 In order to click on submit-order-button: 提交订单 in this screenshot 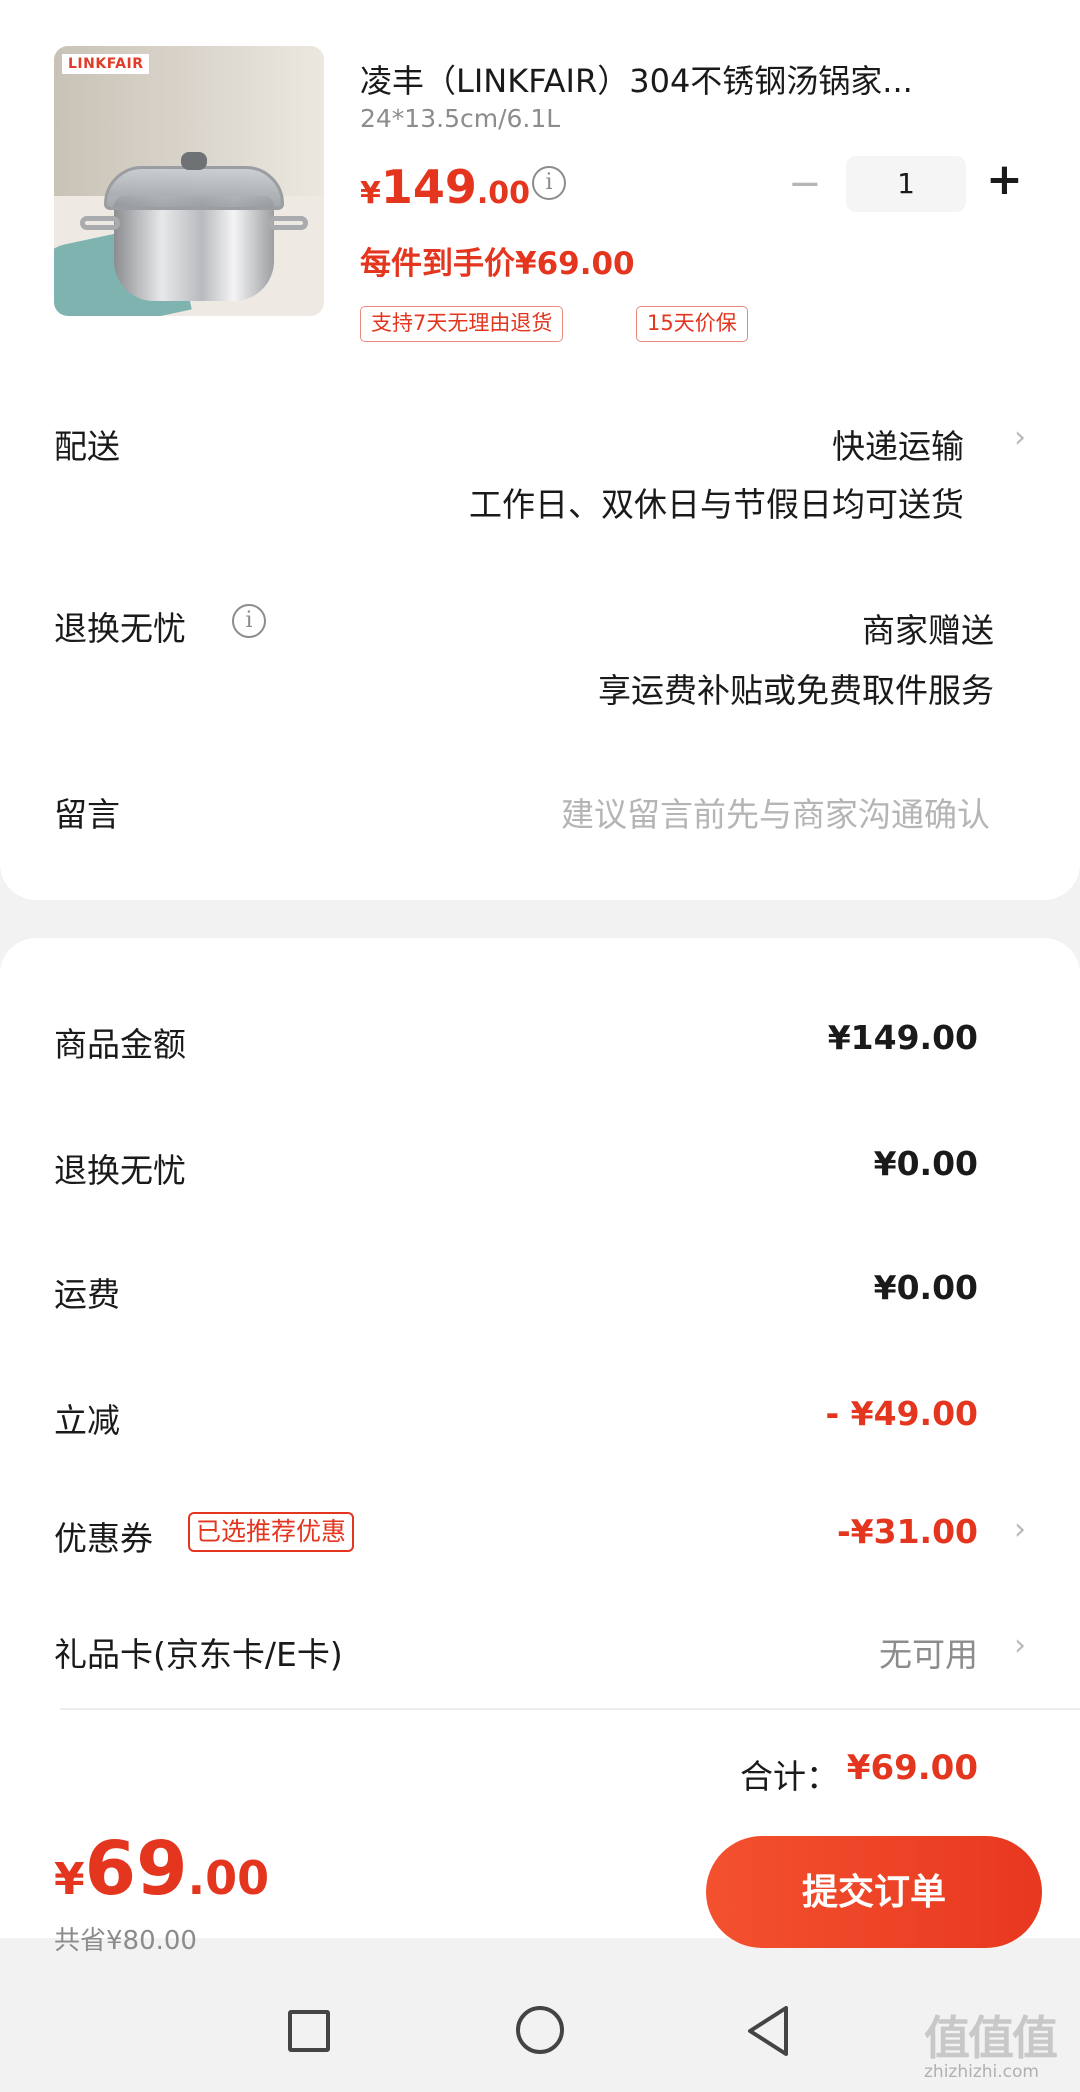, I will do `click(874, 1892)`.